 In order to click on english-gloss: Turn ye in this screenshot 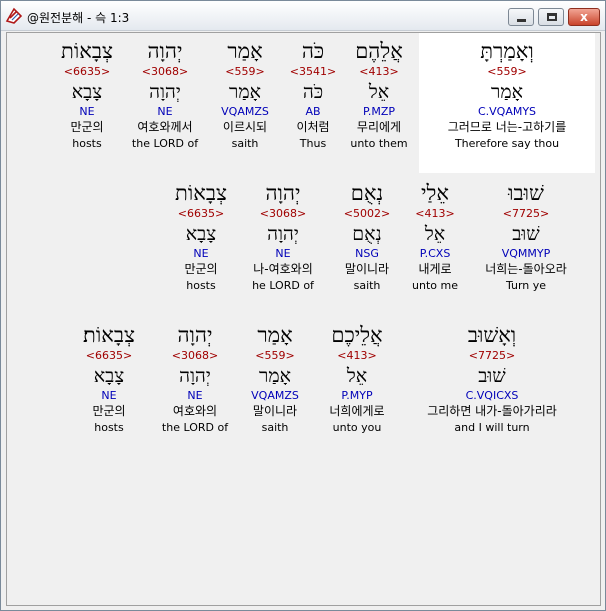, I will do `click(526, 285)`.